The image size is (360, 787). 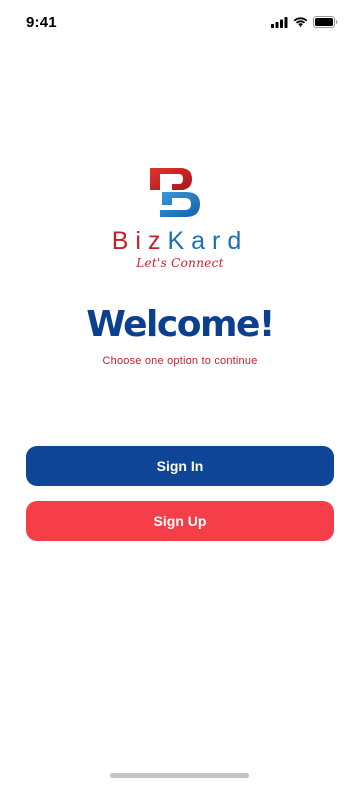 What do you see at coordinates (180, 361) in the screenshot?
I see `welcome-subtitle: Choose one option to continue` at bounding box center [180, 361].